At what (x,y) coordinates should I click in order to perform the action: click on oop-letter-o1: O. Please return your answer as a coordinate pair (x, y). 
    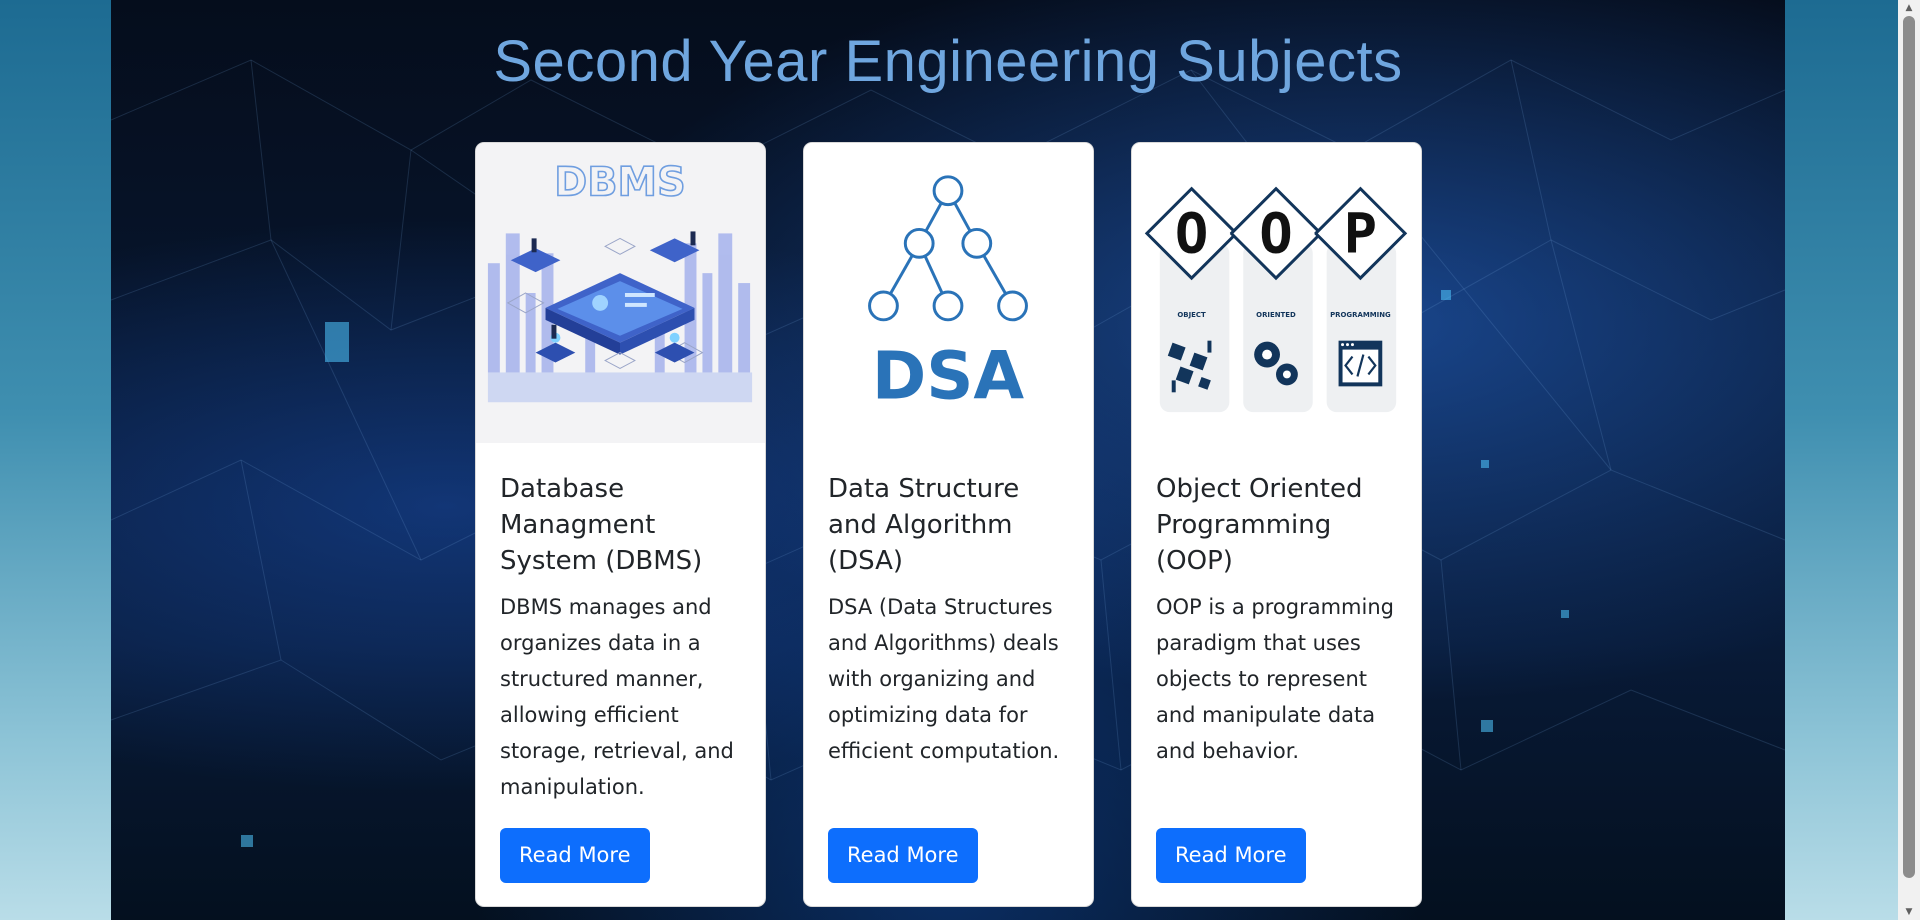
    Looking at the image, I should click on (1191, 233).